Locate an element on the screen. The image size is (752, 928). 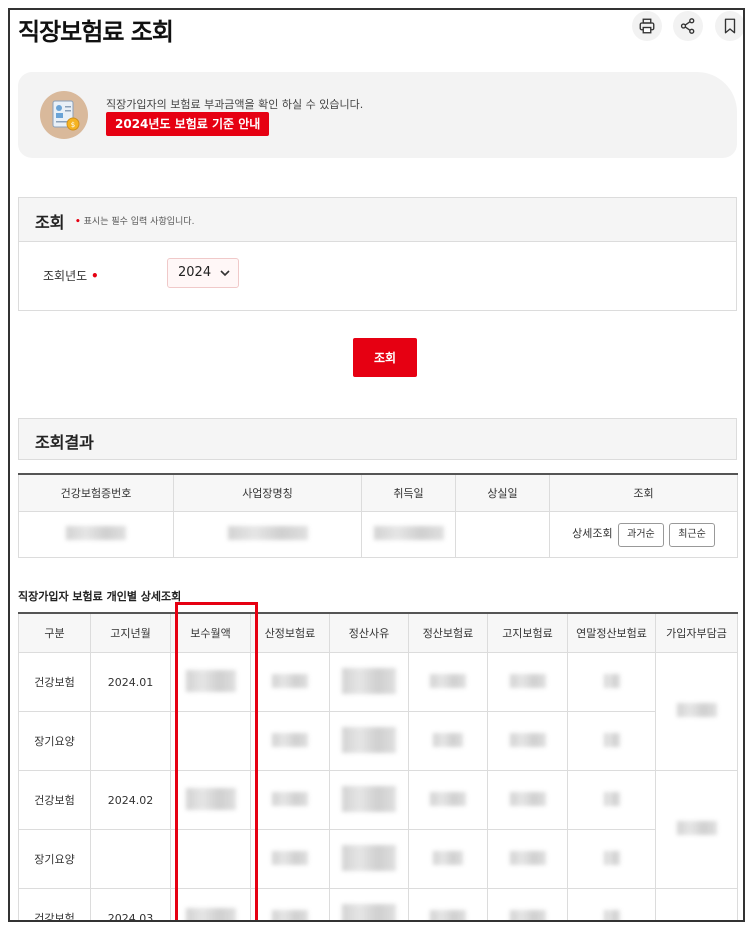
column-header: 조회 is located at coordinates (643, 492).